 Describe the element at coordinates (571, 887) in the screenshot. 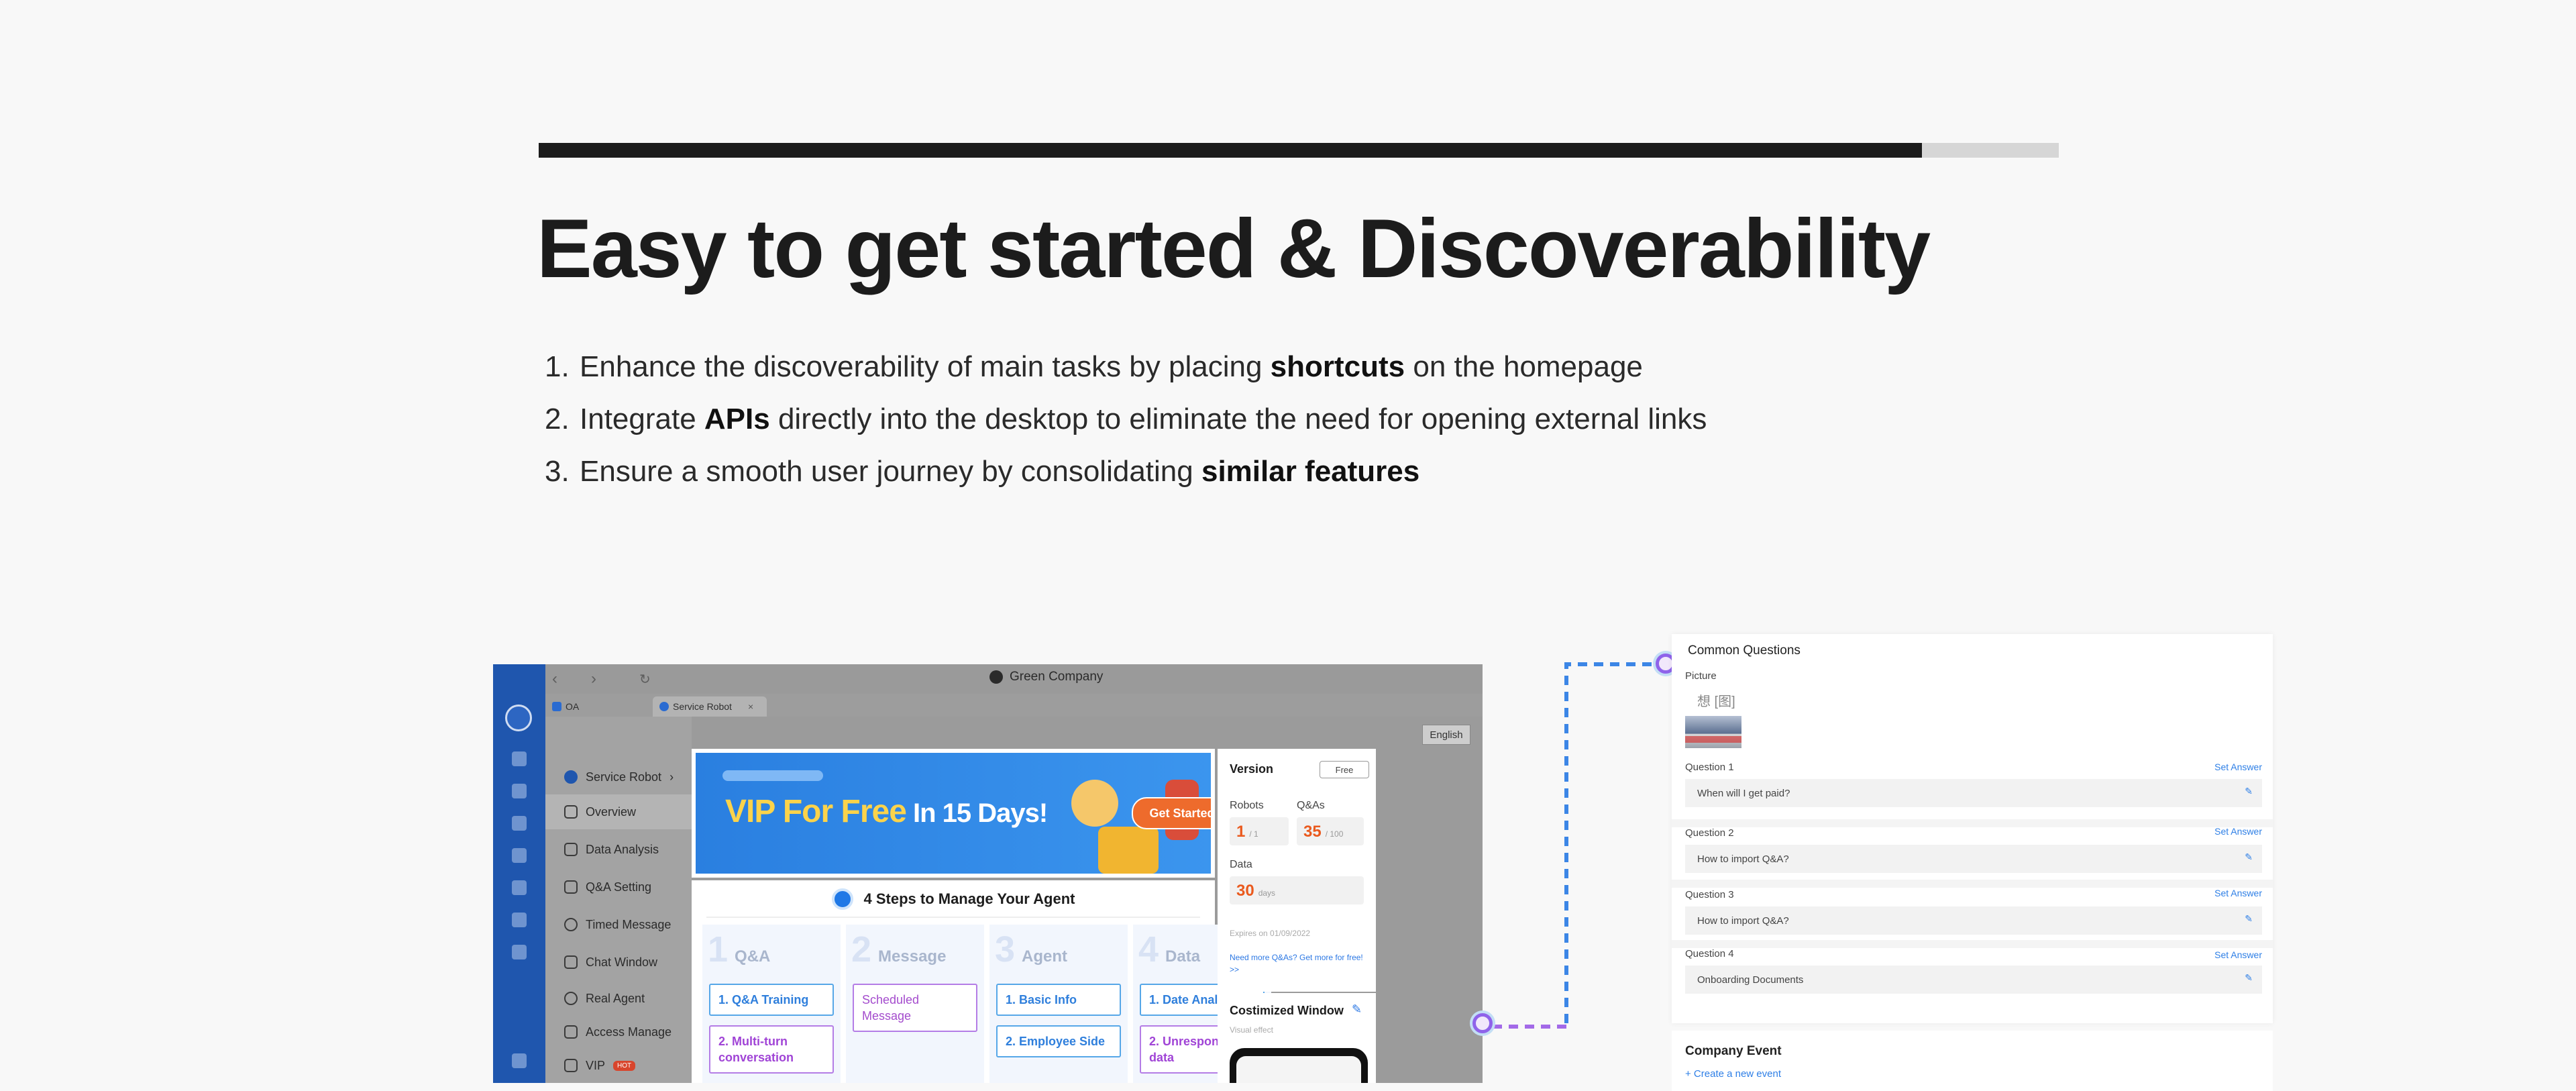

I see `chat-icon` at that location.